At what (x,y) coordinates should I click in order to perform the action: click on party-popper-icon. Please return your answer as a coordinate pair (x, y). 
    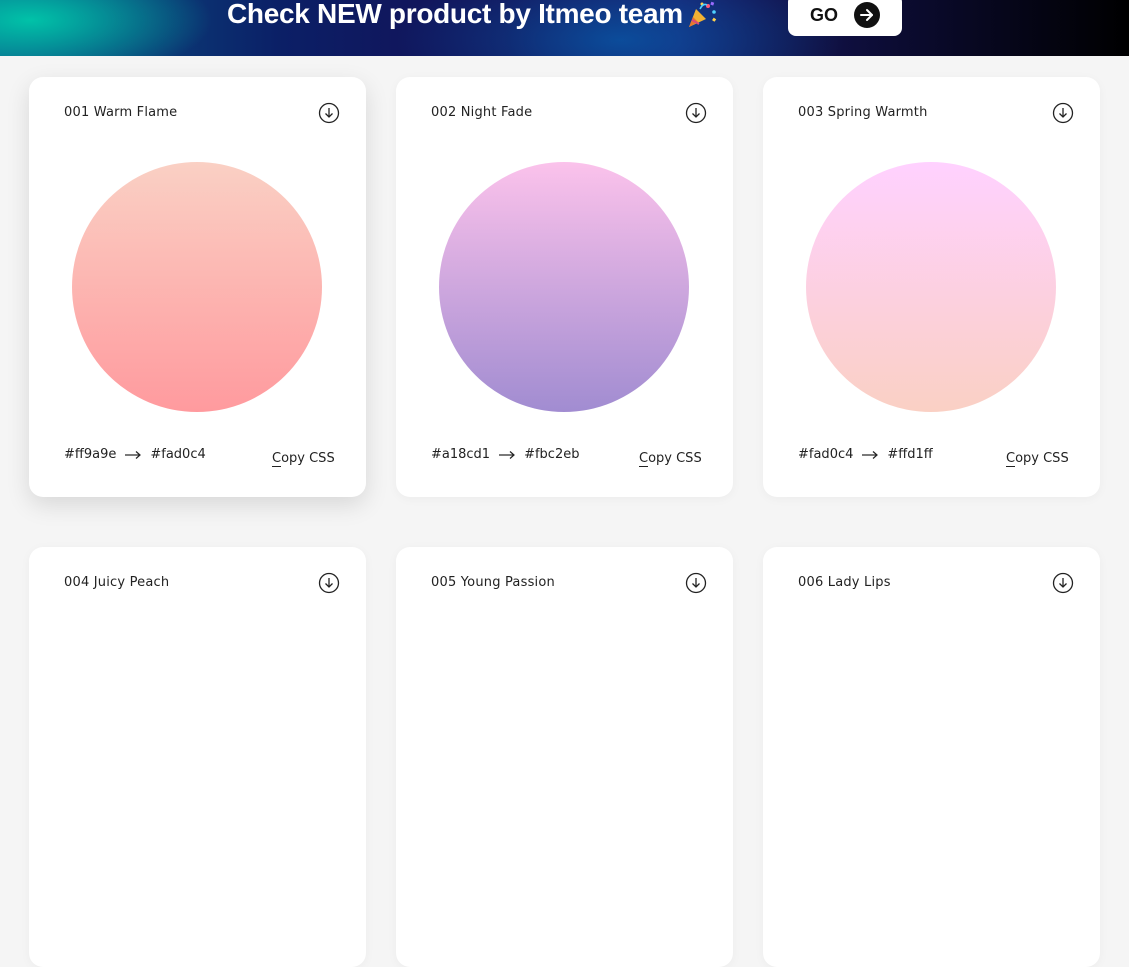
    Looking at the image, I should click on (703, 14).